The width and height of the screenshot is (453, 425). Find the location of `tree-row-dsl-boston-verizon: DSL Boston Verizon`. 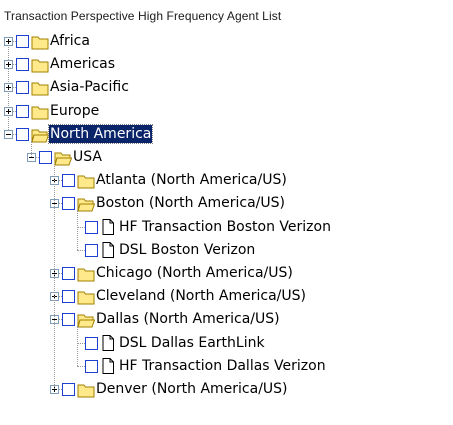

tree-row-dsl-boston-verizon: DSL Boston Verizon is located at coordinates (226, 250).